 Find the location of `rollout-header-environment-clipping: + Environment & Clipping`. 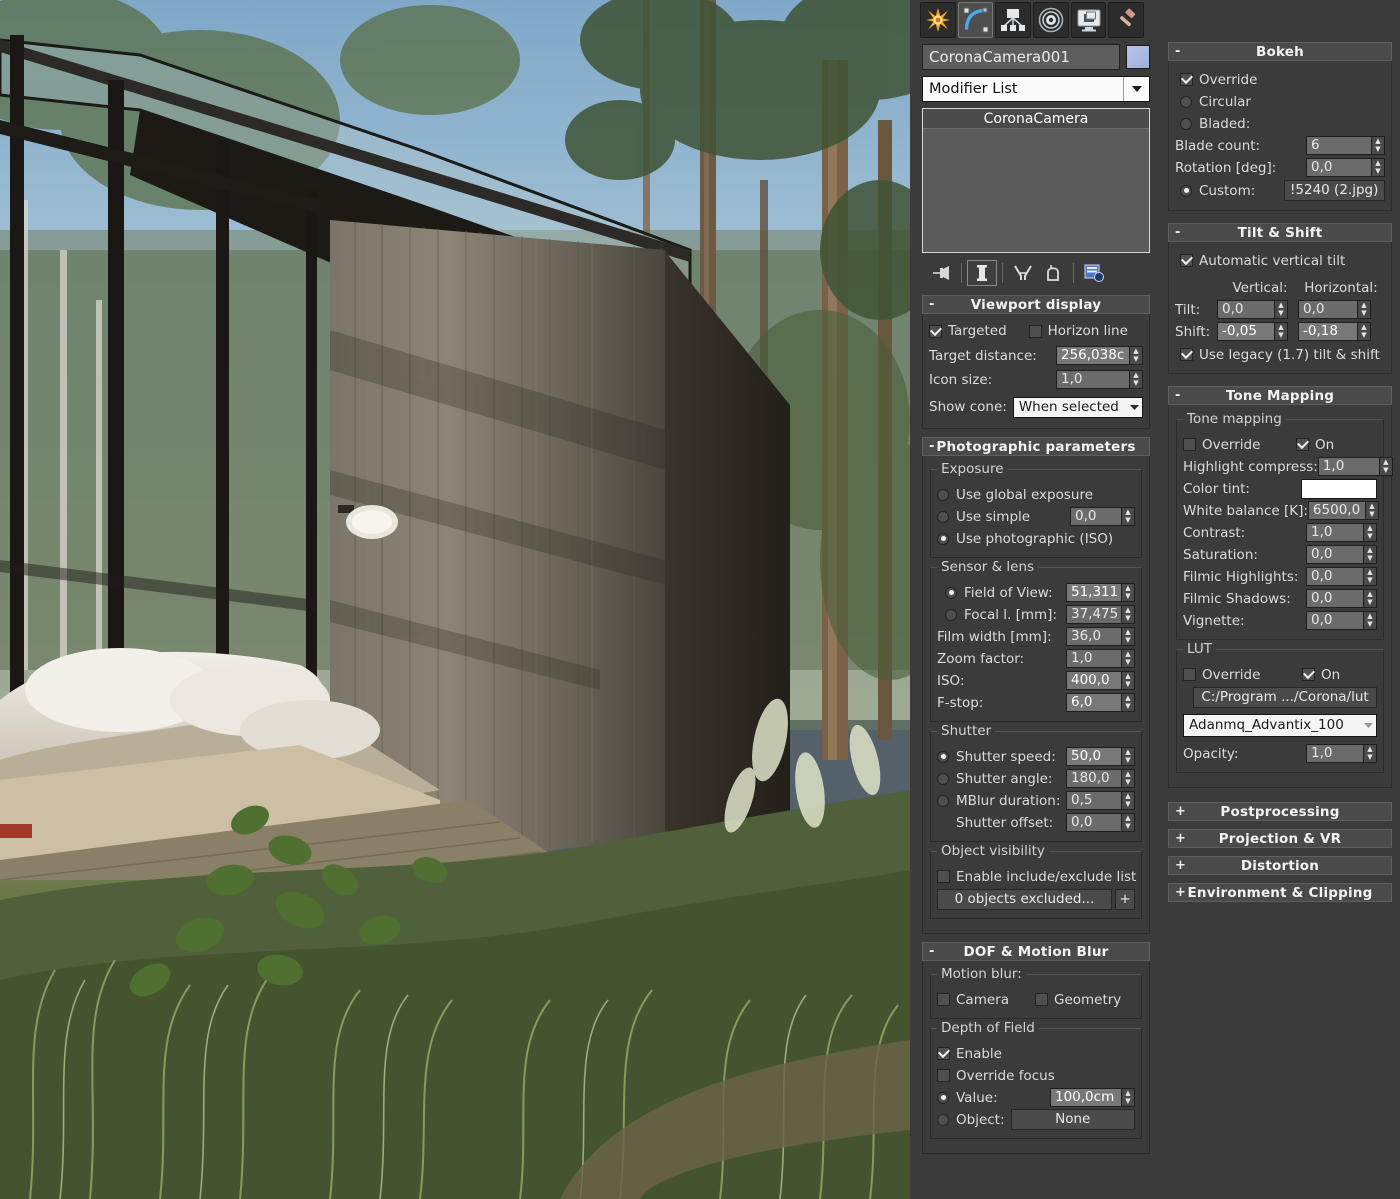

rollout-header-environment-clipping: + Environment & Clipping is located at coordinates (1280, 892).